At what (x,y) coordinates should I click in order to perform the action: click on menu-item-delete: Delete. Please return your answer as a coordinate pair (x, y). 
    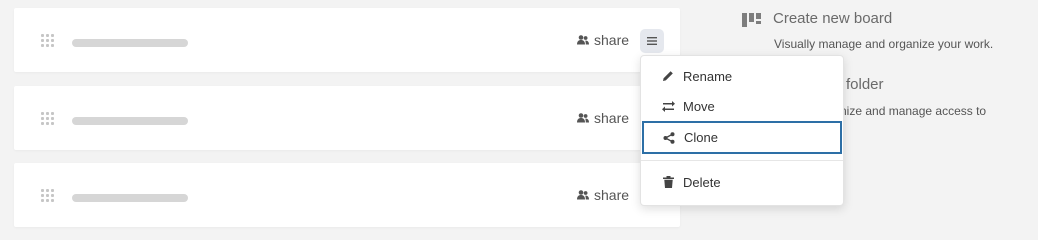
    Looking at the image, I should click on (742, 182).